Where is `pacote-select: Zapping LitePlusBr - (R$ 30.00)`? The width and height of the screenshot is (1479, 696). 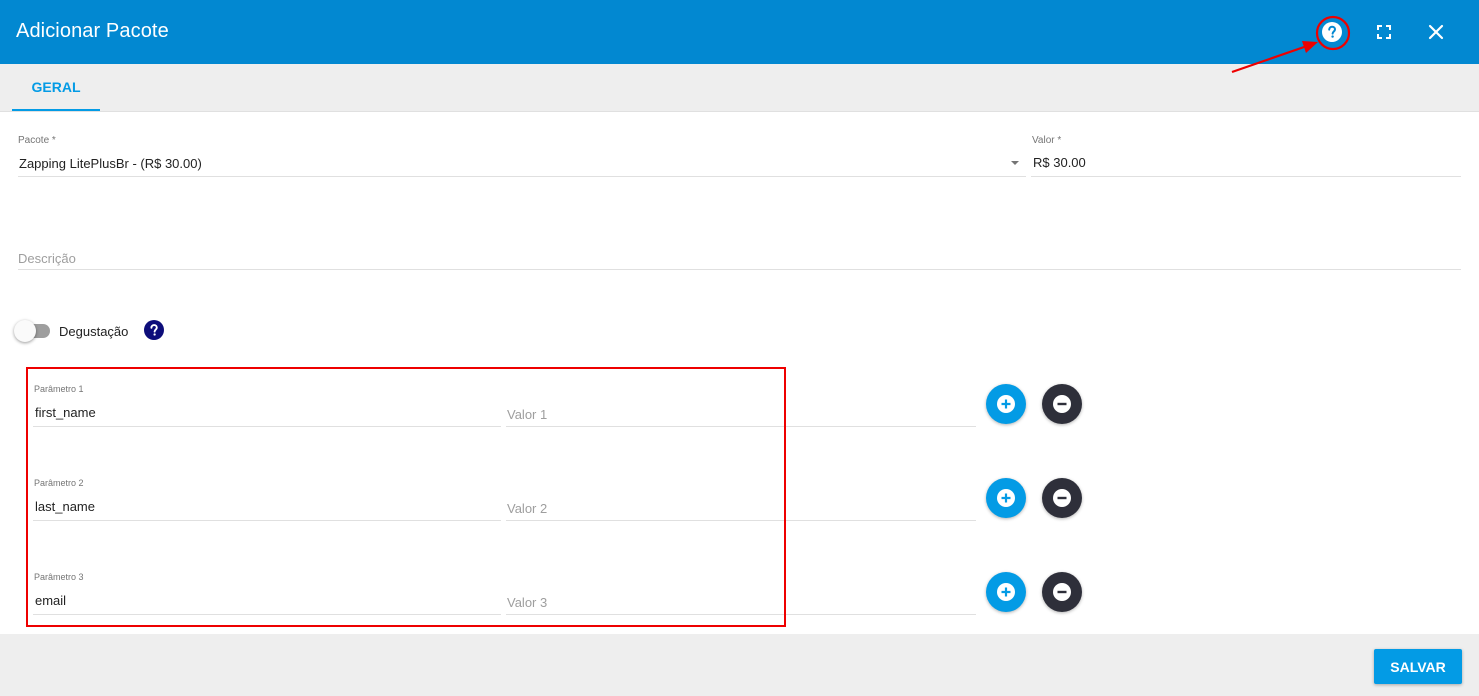
pacote-select: Zapping LitePlusBr - (R$ 30.00) is located at coordinates (110, 163).